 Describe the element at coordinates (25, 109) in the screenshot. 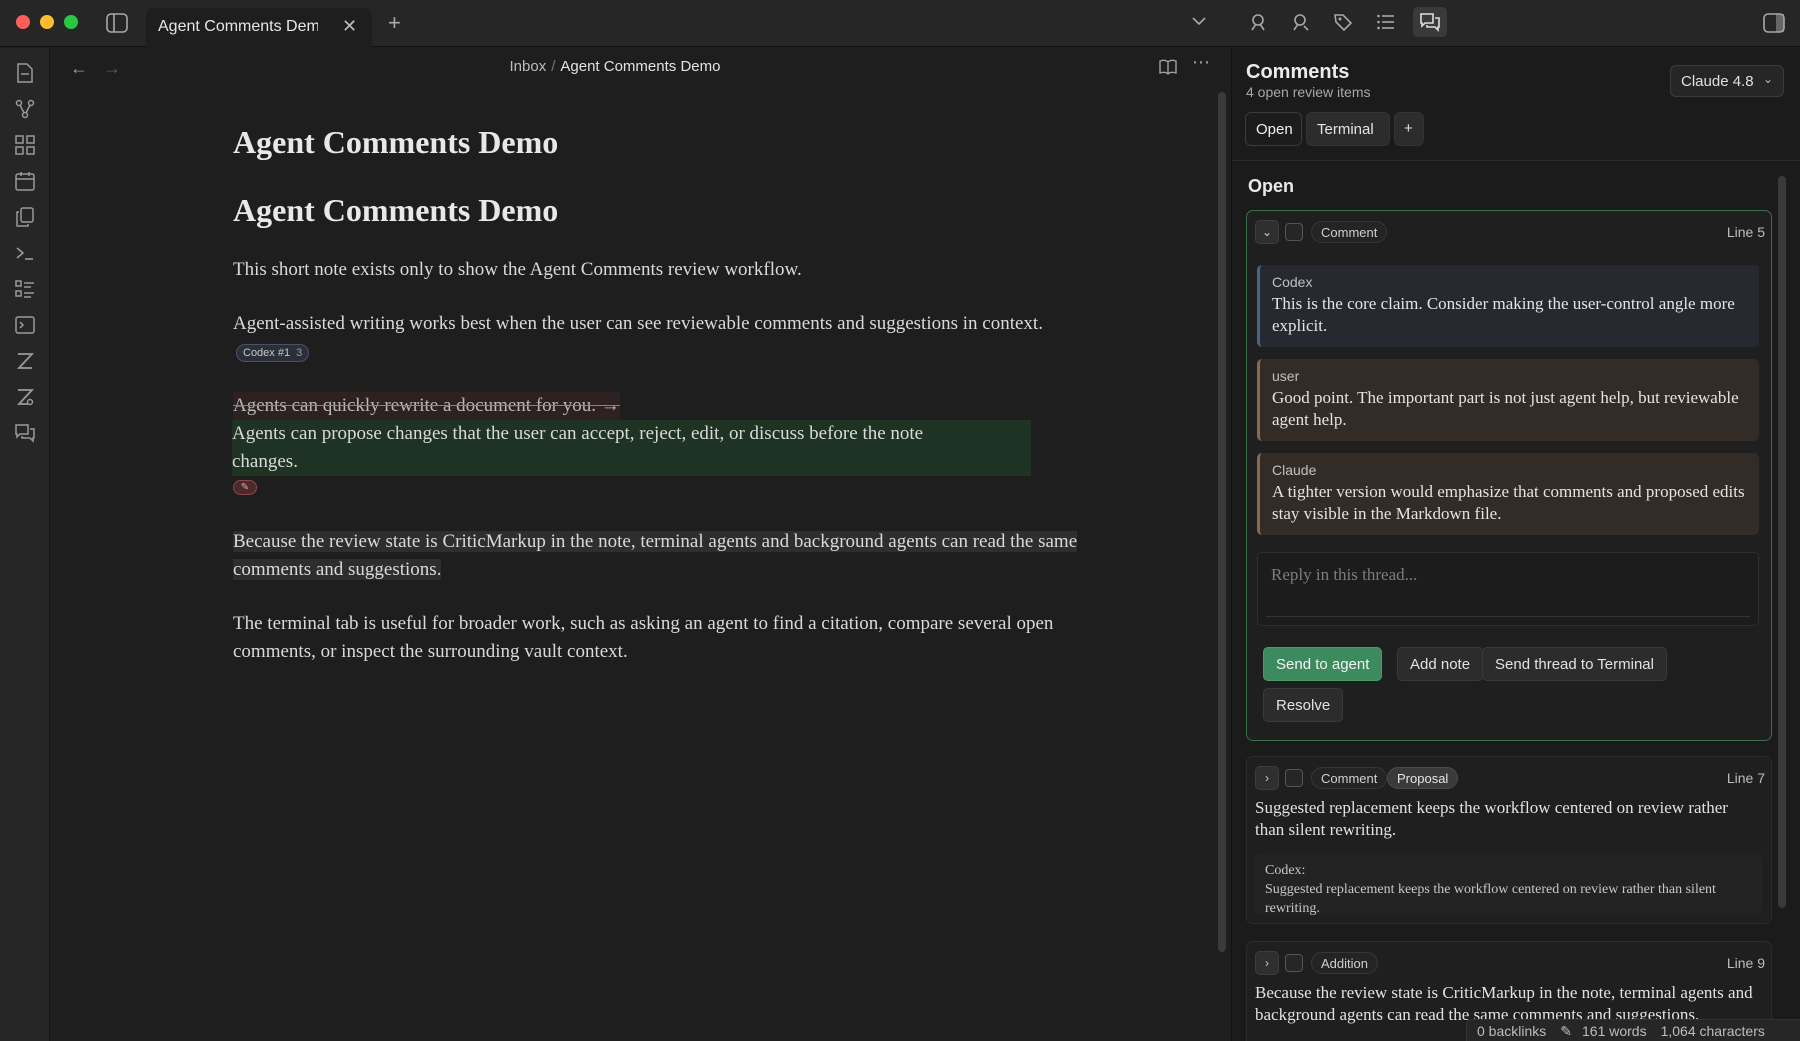

I see `graph-icon` at that location.